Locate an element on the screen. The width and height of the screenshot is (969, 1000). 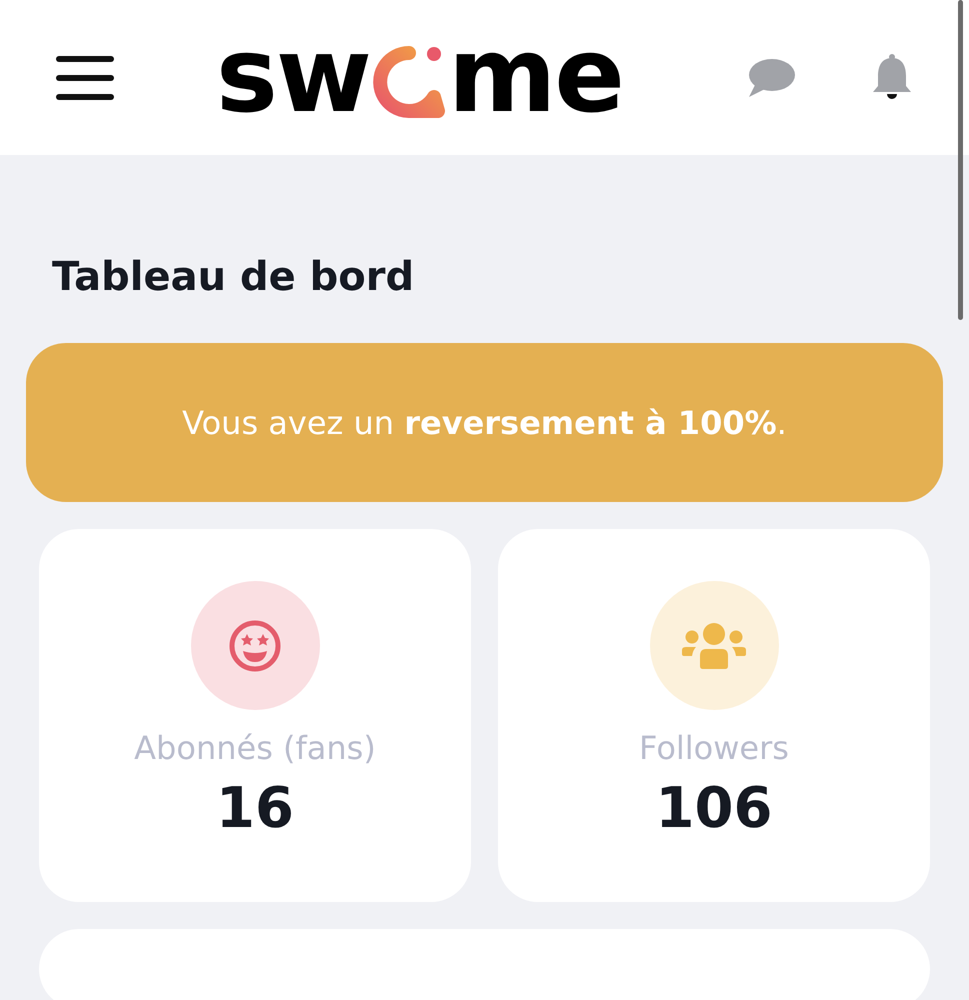
banner-text: Vous avez un reversement à 100%. is located at coordinates (484, 423).